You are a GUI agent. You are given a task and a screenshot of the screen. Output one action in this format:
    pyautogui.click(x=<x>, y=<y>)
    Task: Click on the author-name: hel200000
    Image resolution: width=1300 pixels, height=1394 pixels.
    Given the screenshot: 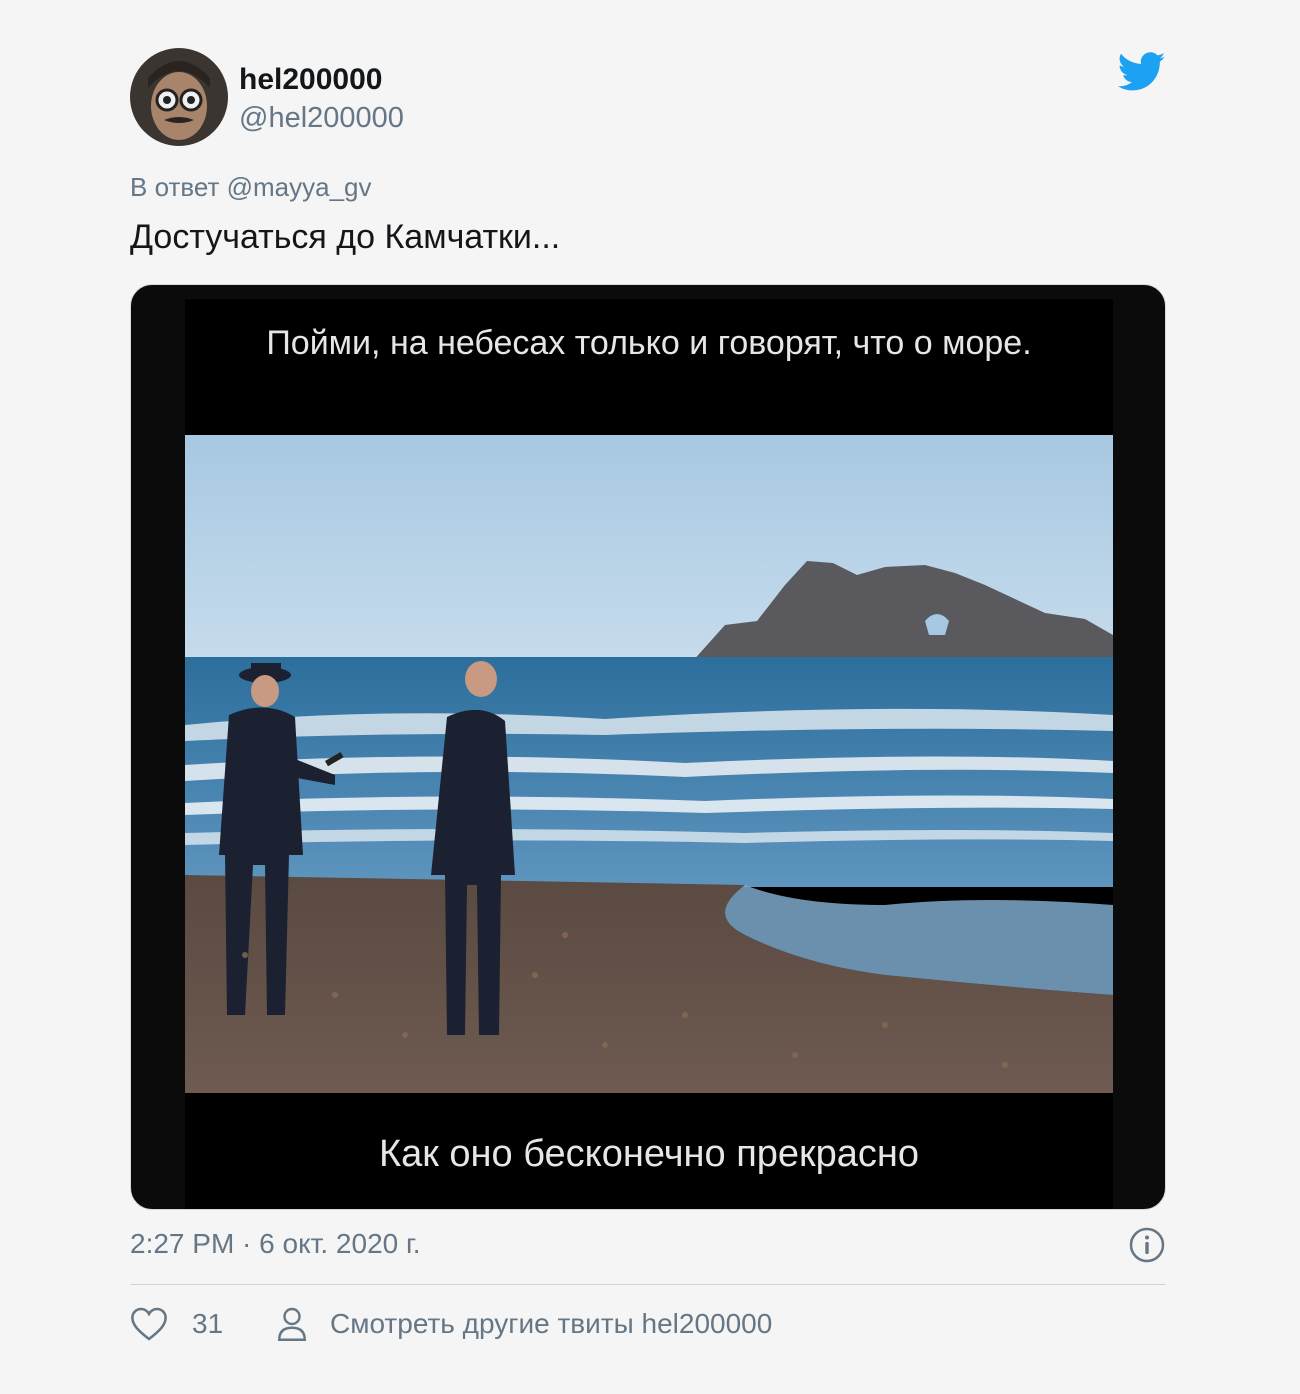 What is the action you would take?
    pyautogui.click(x=310, y=80)
    